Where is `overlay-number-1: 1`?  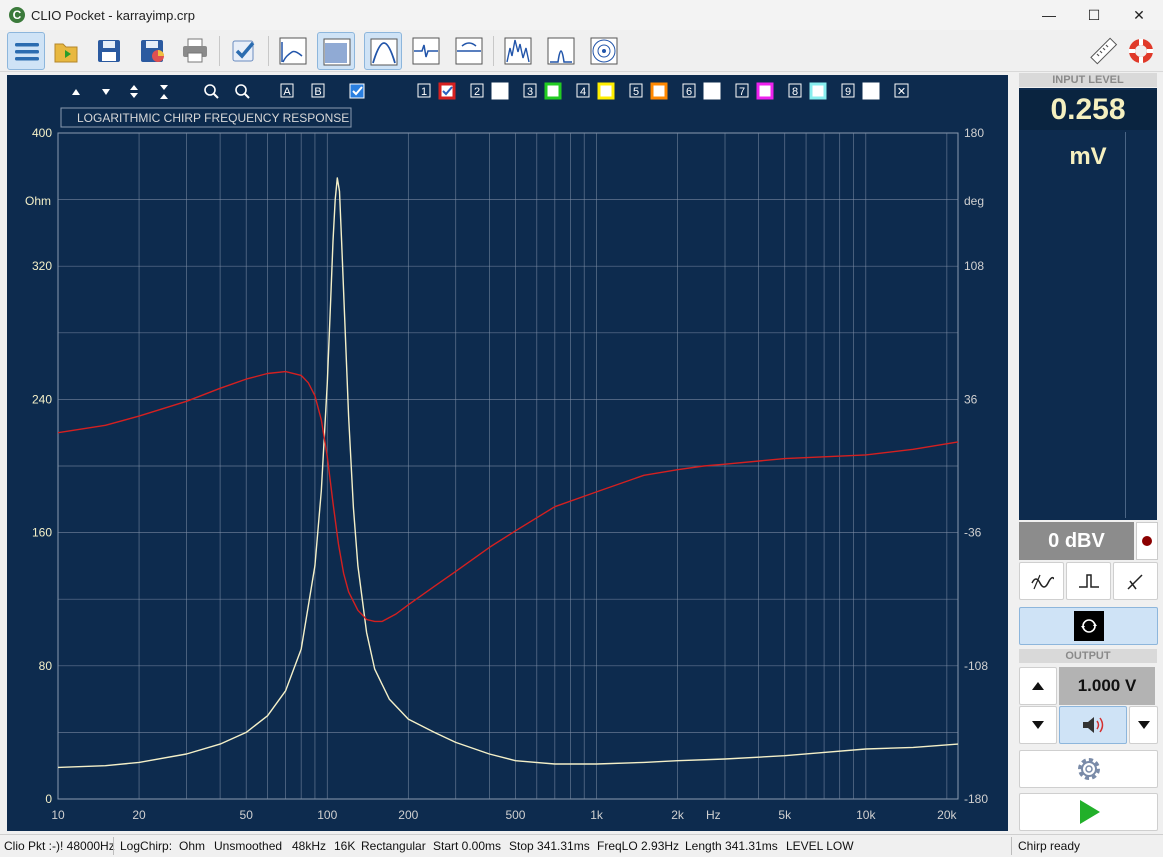
overlay-number-1: 1 is located at coordinates (424, 90).